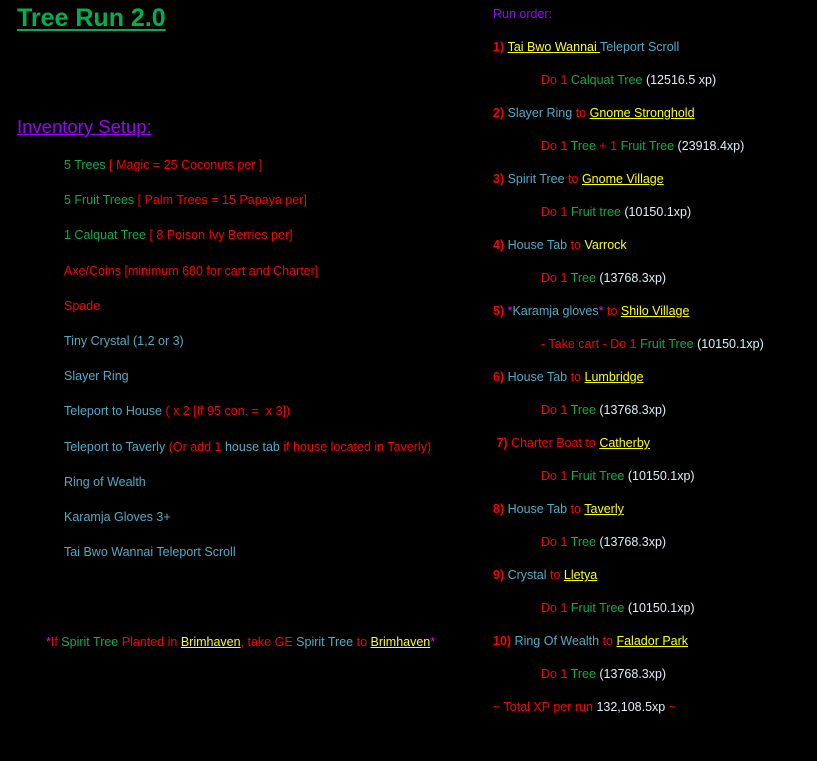 The height and width of the screenshot is (761, 817). Describe the element at coordinates (91, 642) in the screenshot. I see `text-segment: Spirit Tree` at that location.